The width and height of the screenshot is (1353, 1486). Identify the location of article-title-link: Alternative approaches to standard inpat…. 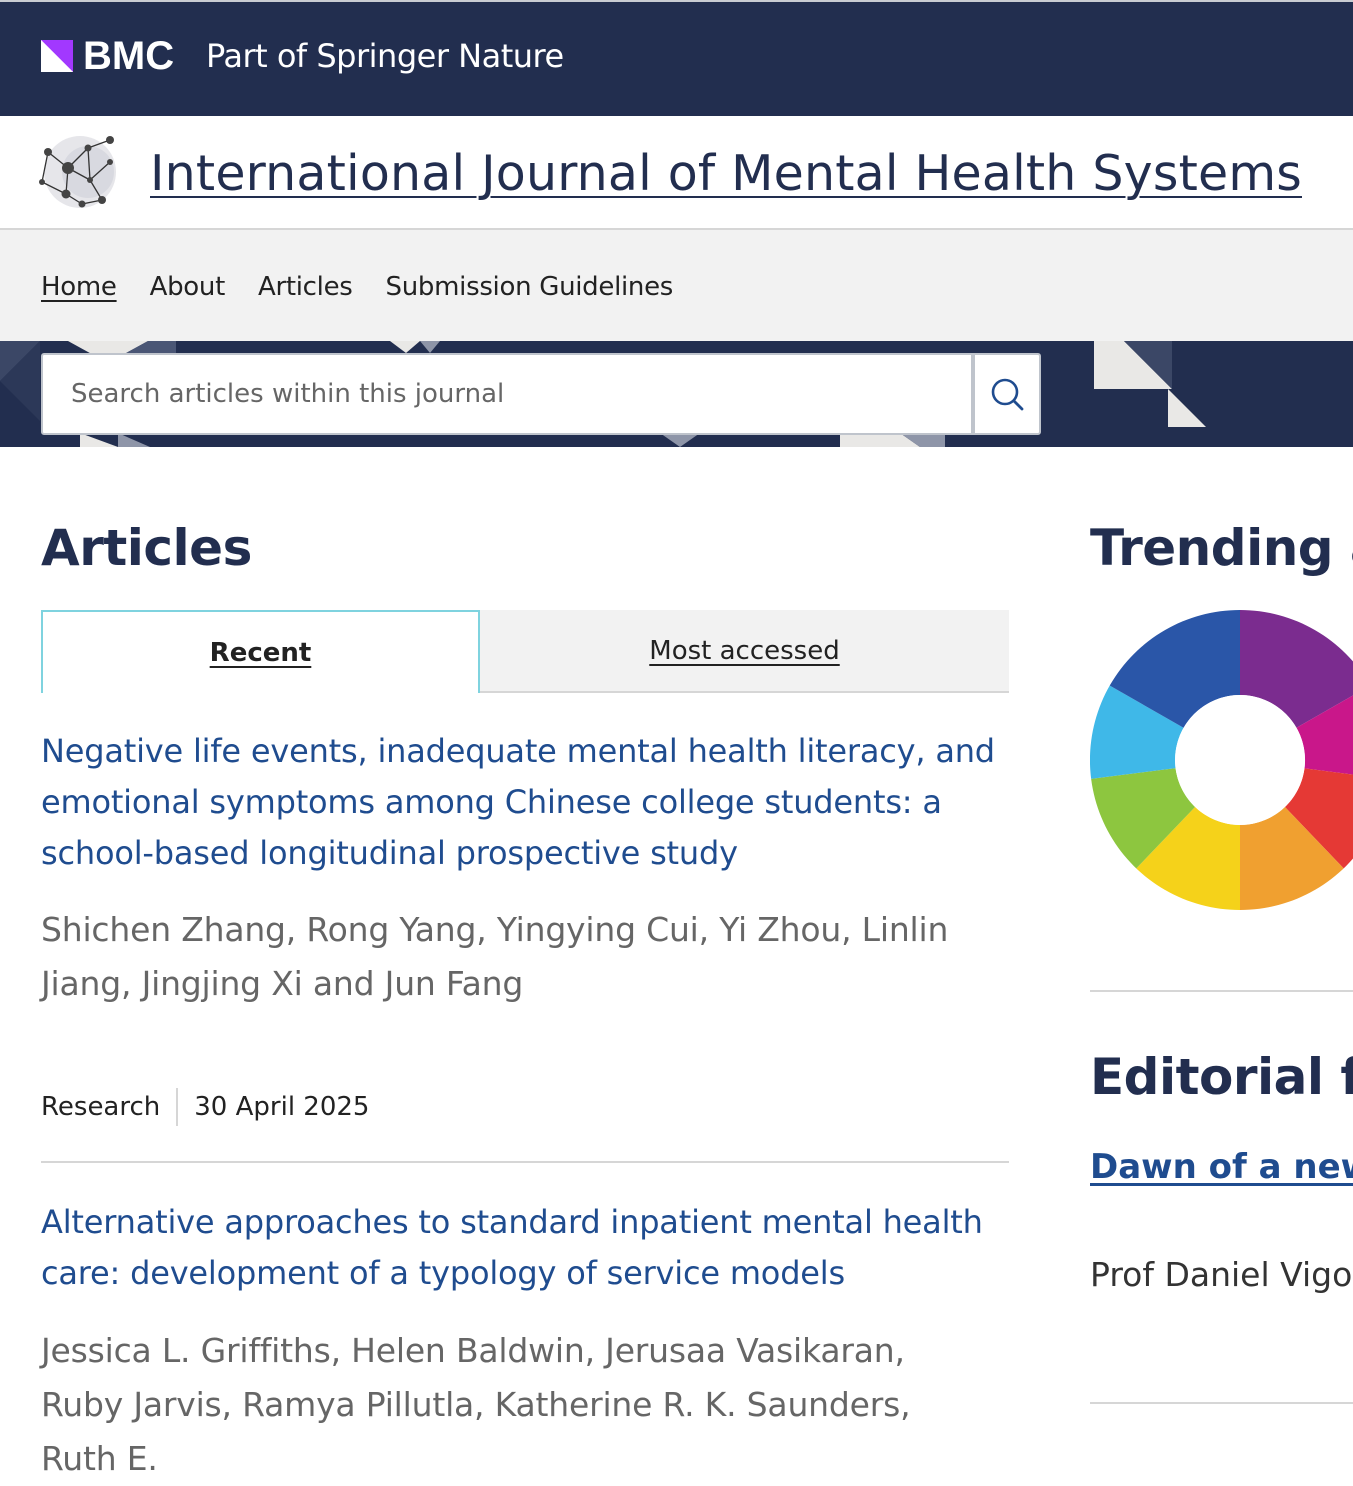
(525, 1248).